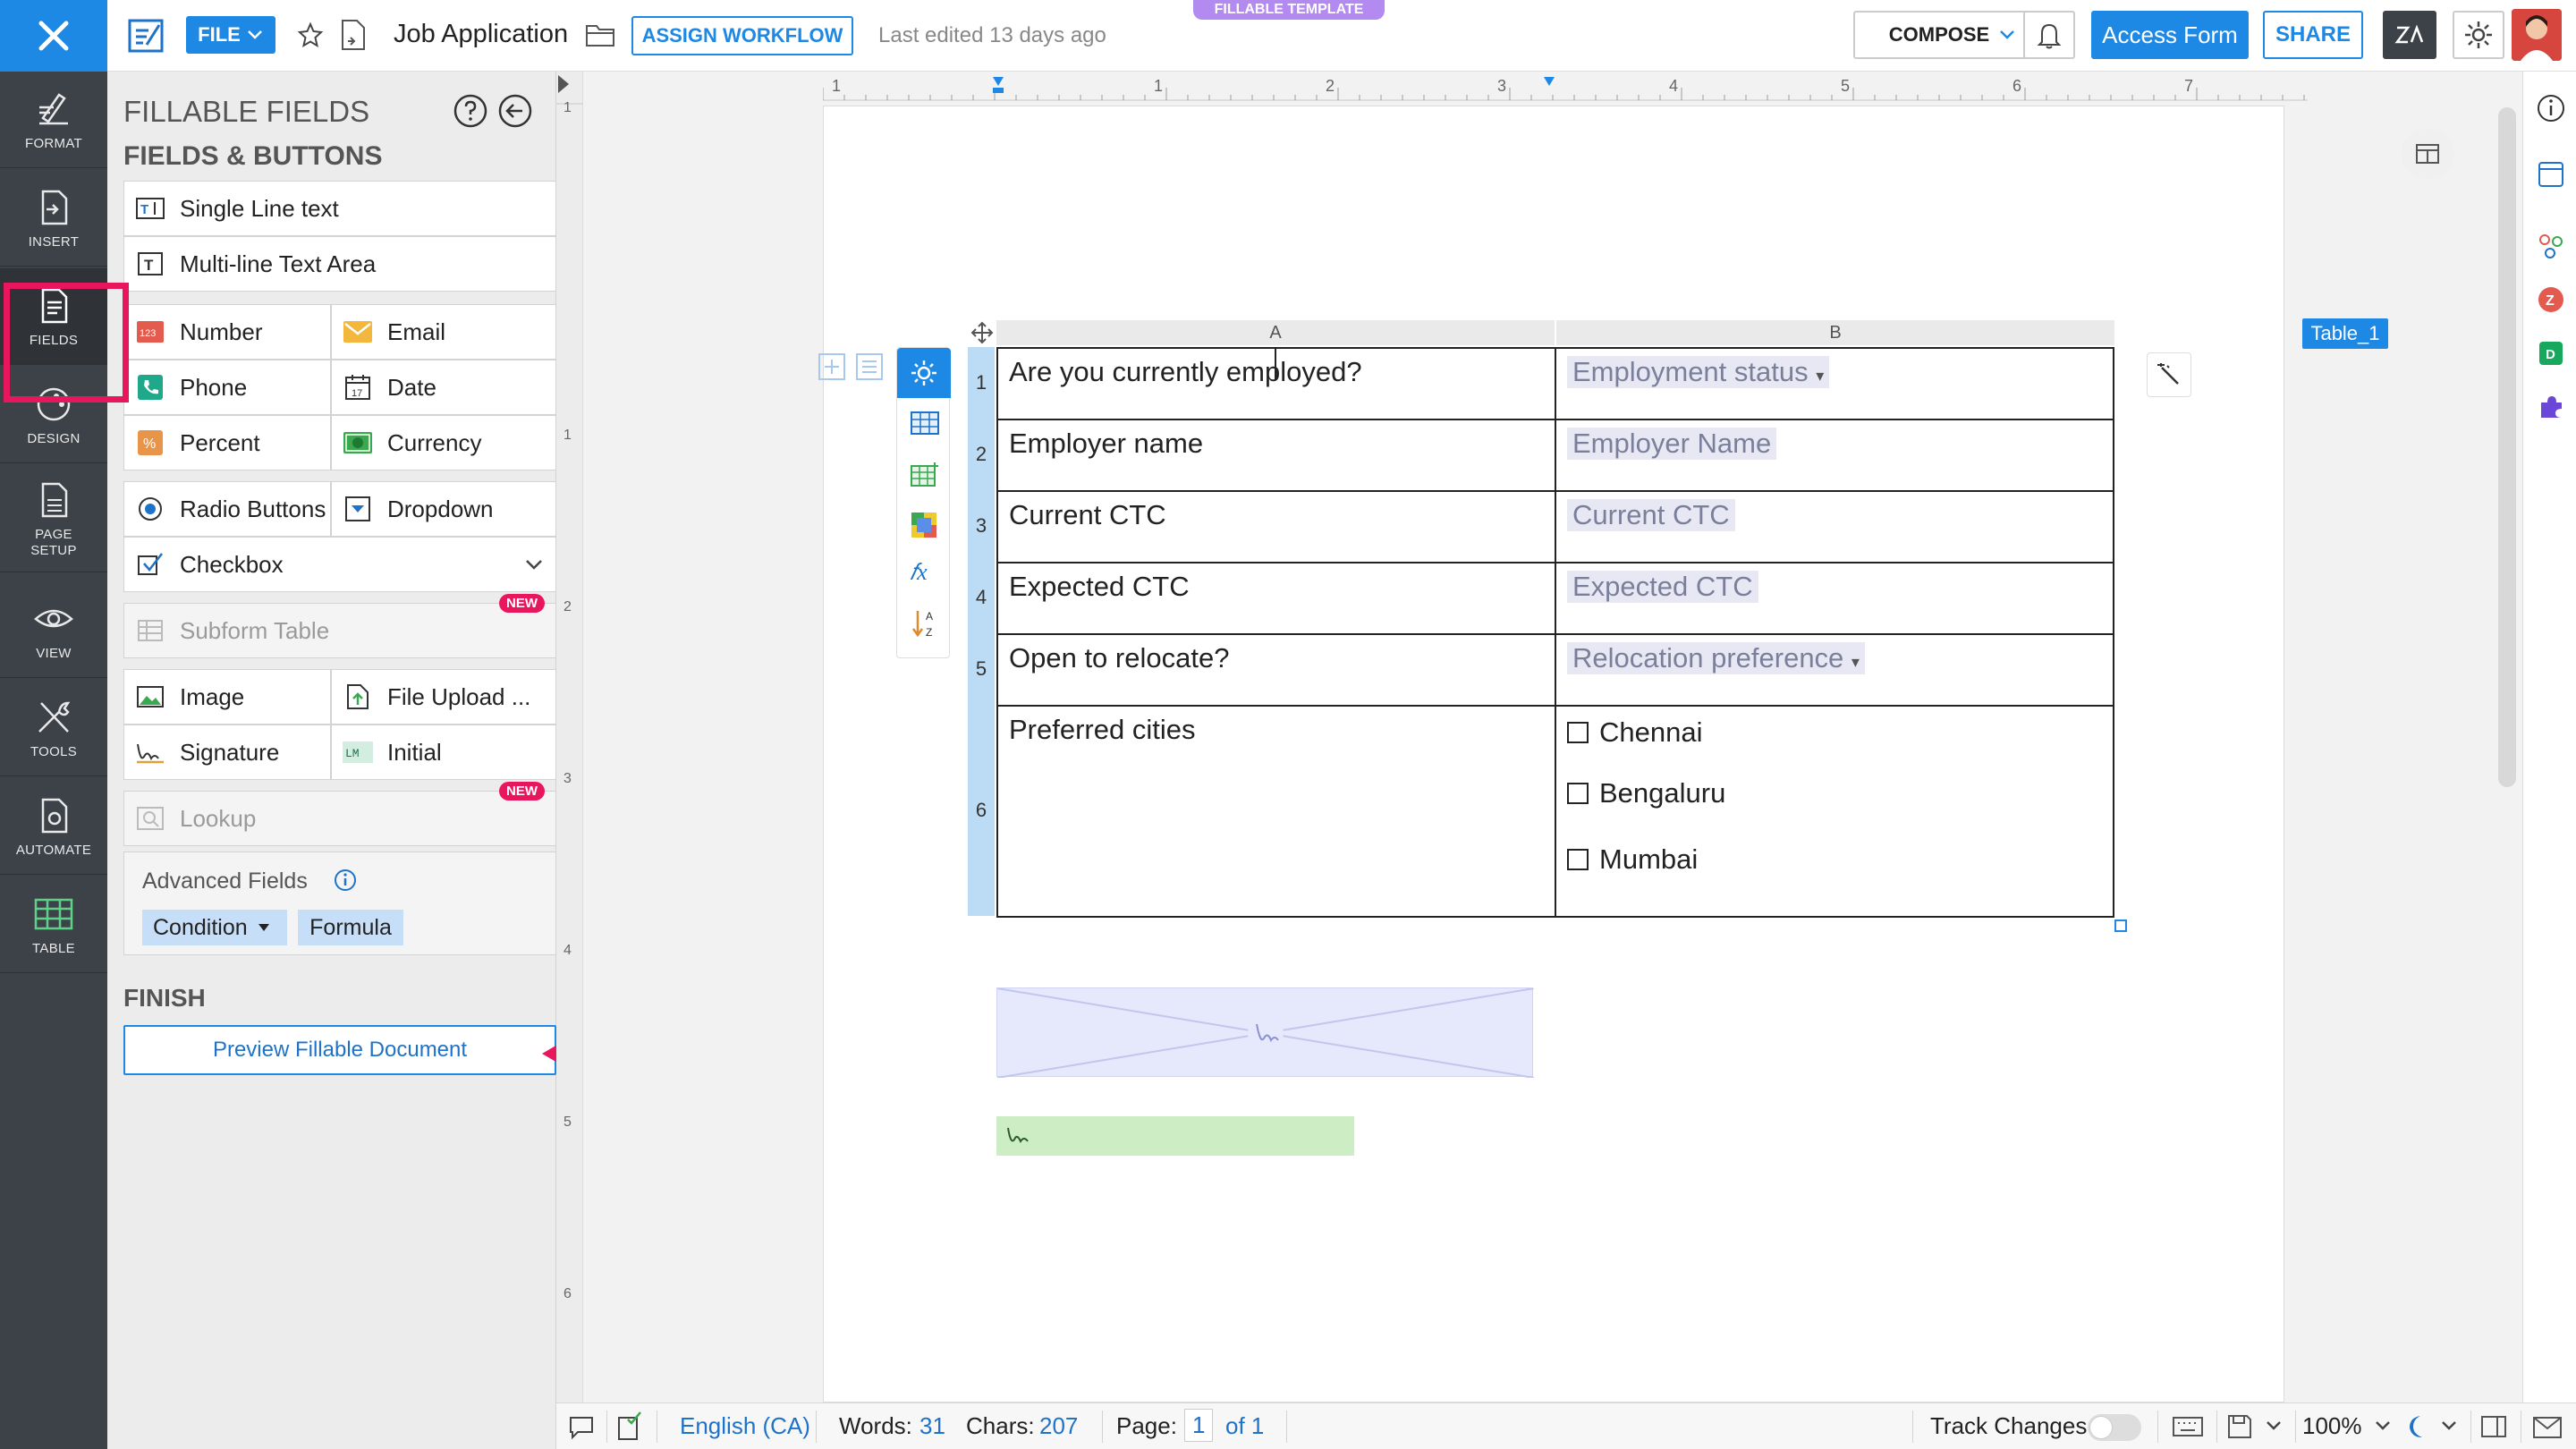 The width and height of the screenshot is (2576, 1449). Describe the element at coordinates (230, 35) in the screenshot. I see `file-menu-button: FILE` at that location.